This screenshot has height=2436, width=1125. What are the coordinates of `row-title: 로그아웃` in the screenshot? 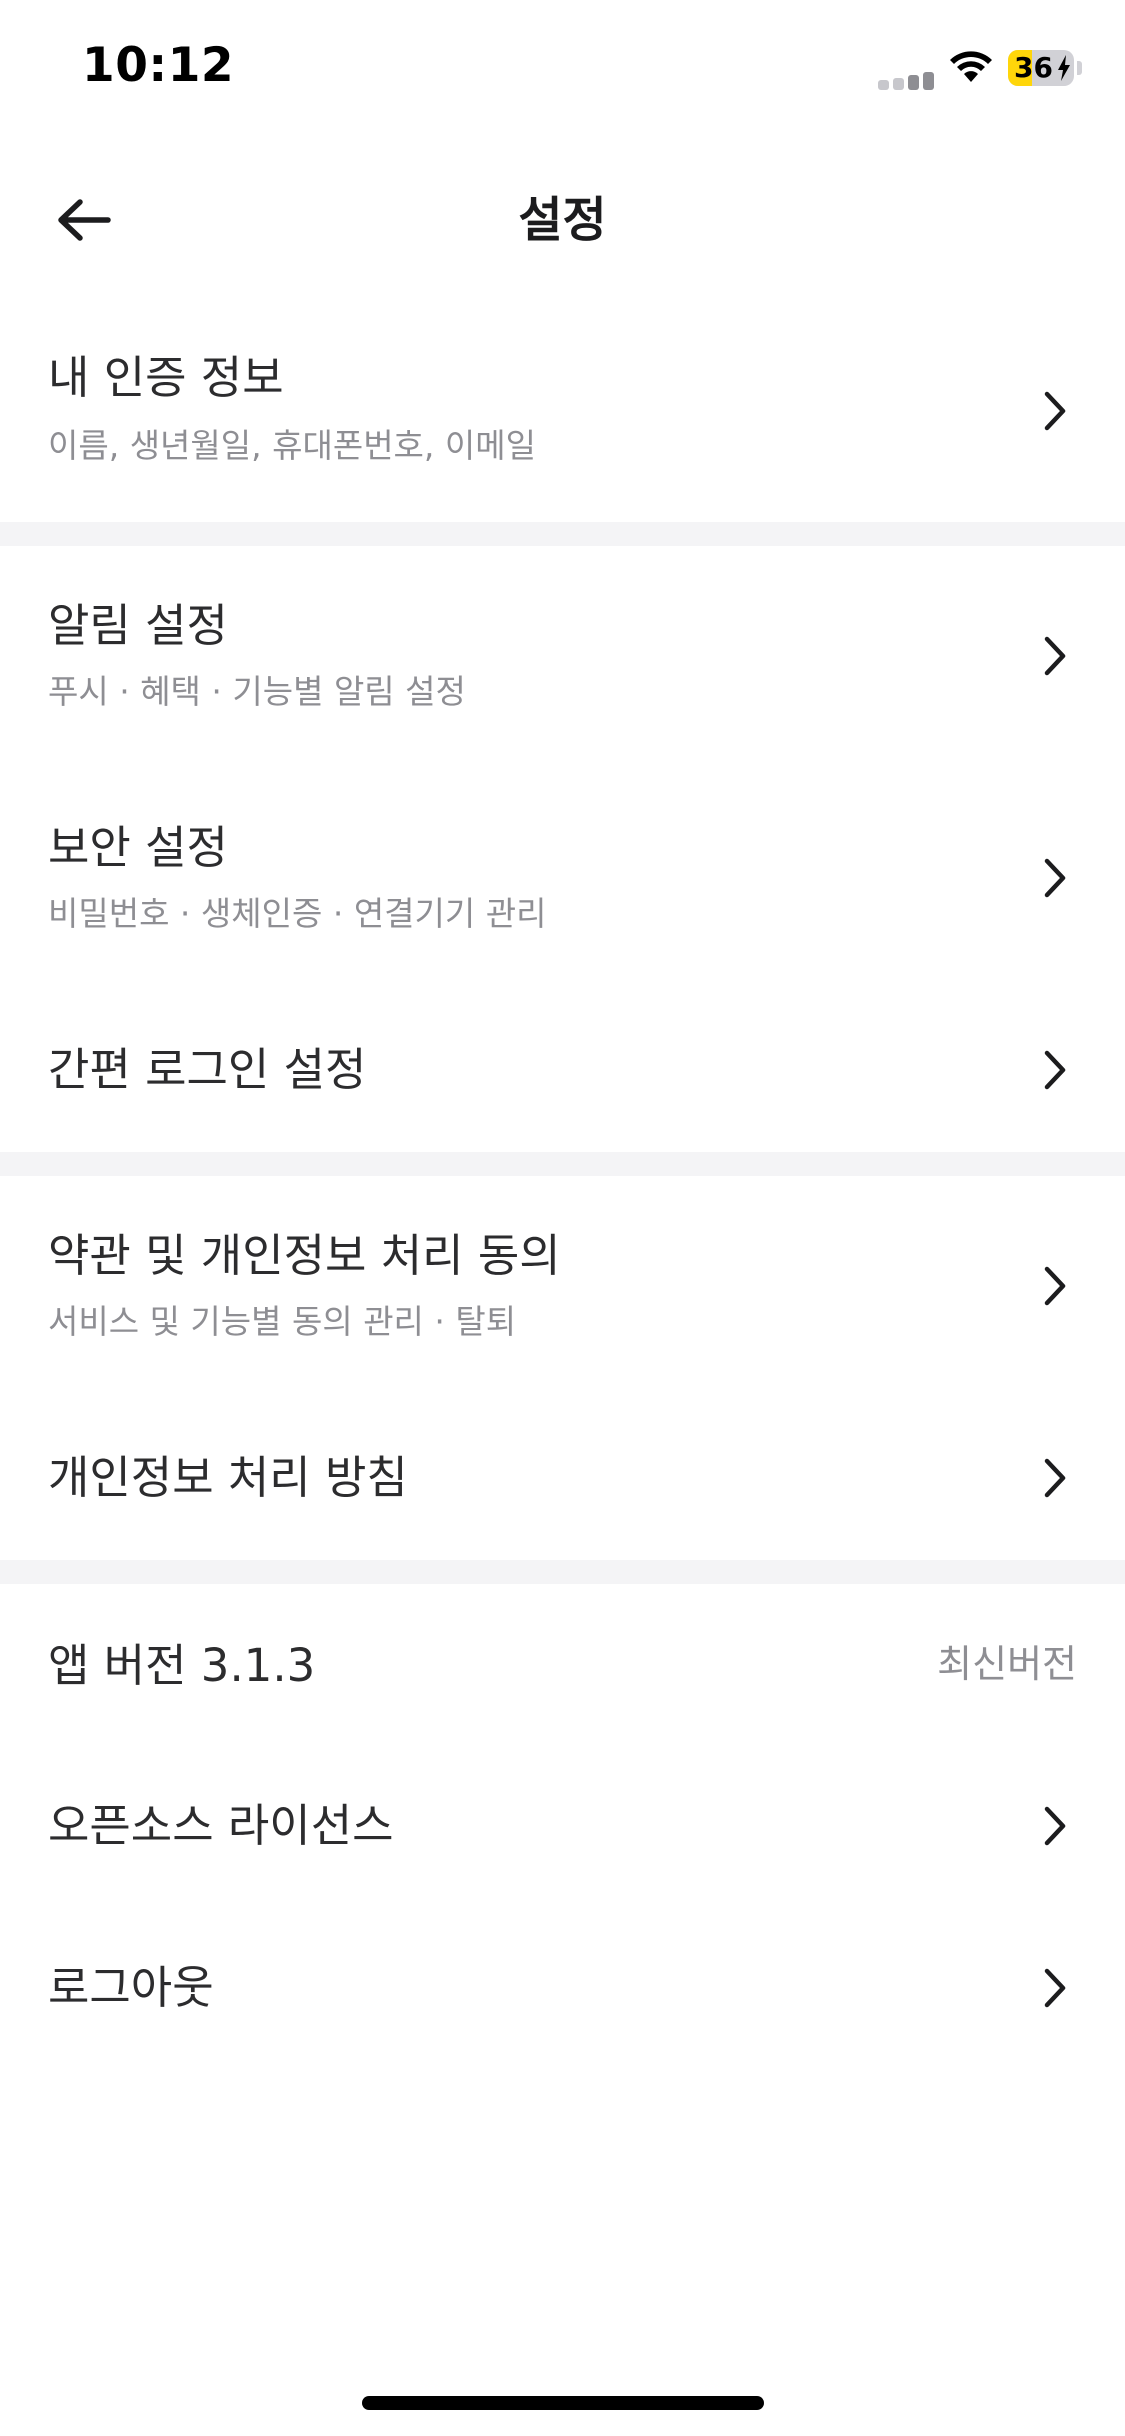 It's located at (131, 1987).